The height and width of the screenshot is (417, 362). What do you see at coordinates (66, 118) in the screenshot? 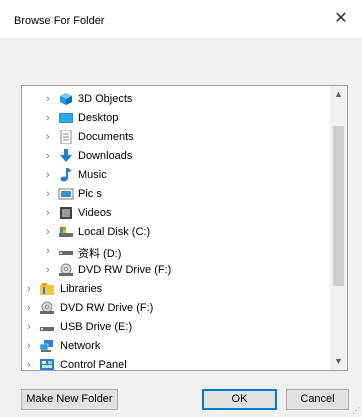
I see `desktop-icon` at bounding box center [66, 118].